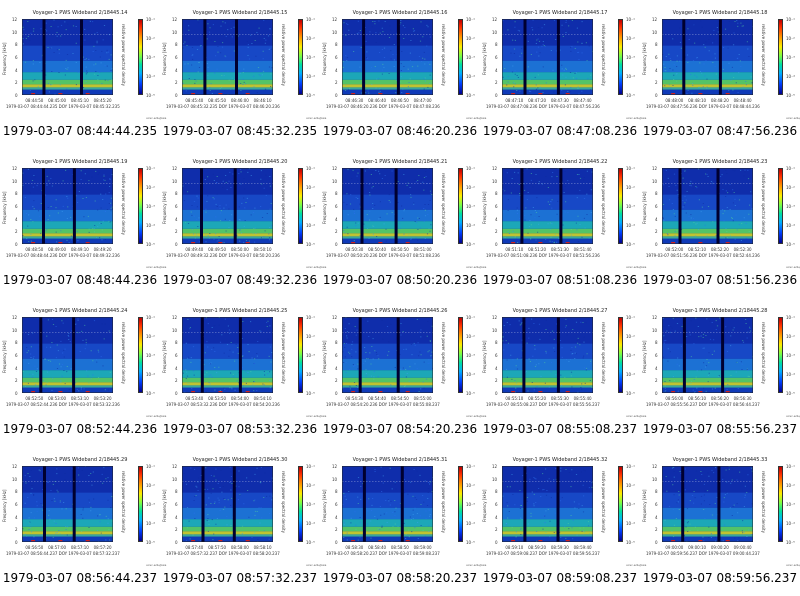 This screenshot has width=800, height=596. I want to click on colorbar-tick-label: 10⁻⁴, so click(630, 523).